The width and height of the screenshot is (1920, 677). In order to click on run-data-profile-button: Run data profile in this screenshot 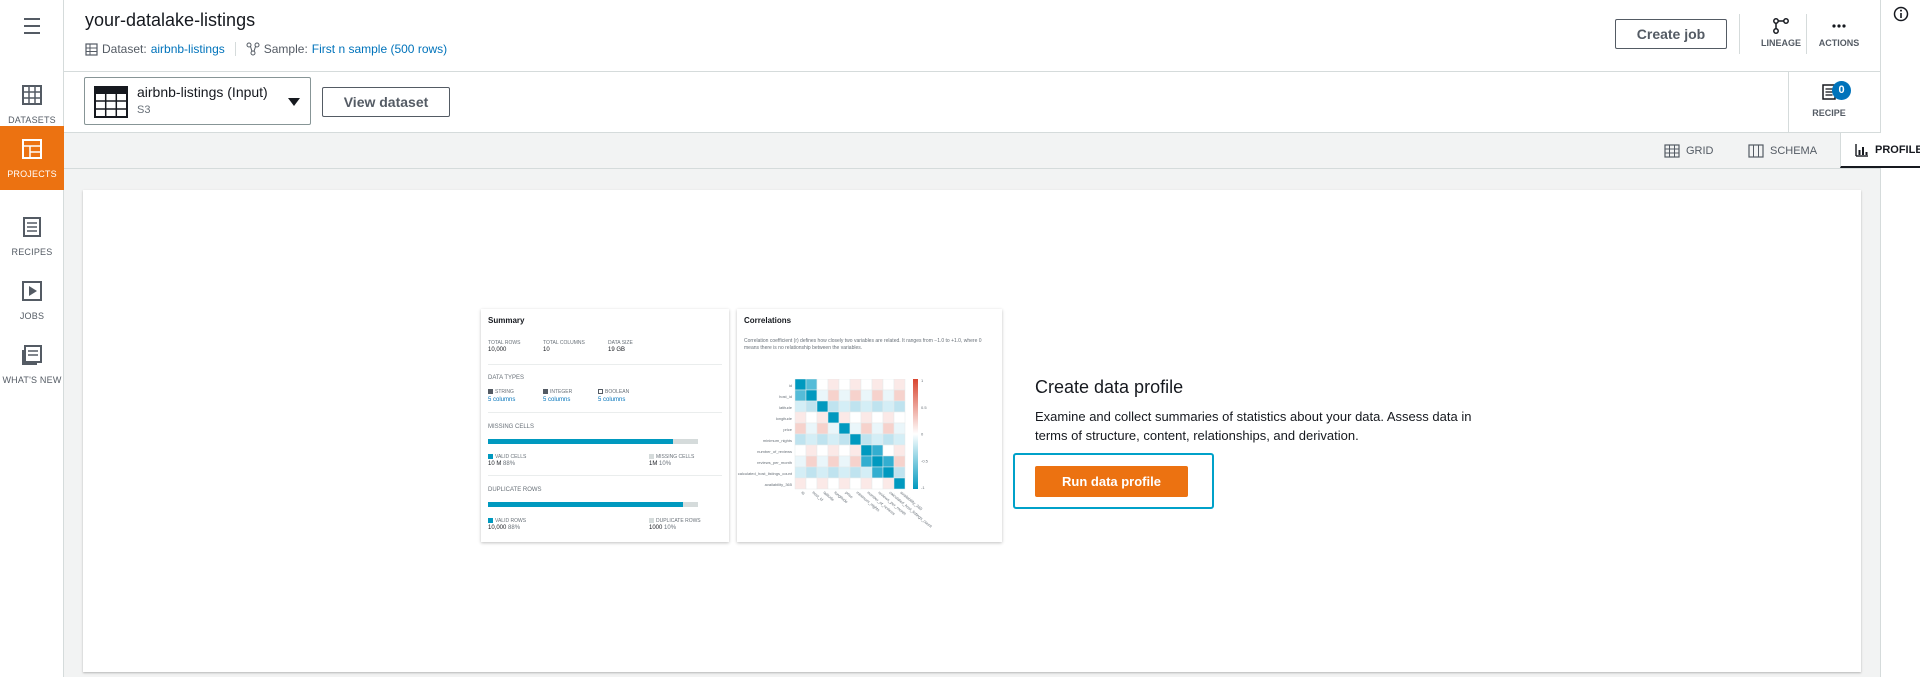, I will do `click(1111, 481)`.